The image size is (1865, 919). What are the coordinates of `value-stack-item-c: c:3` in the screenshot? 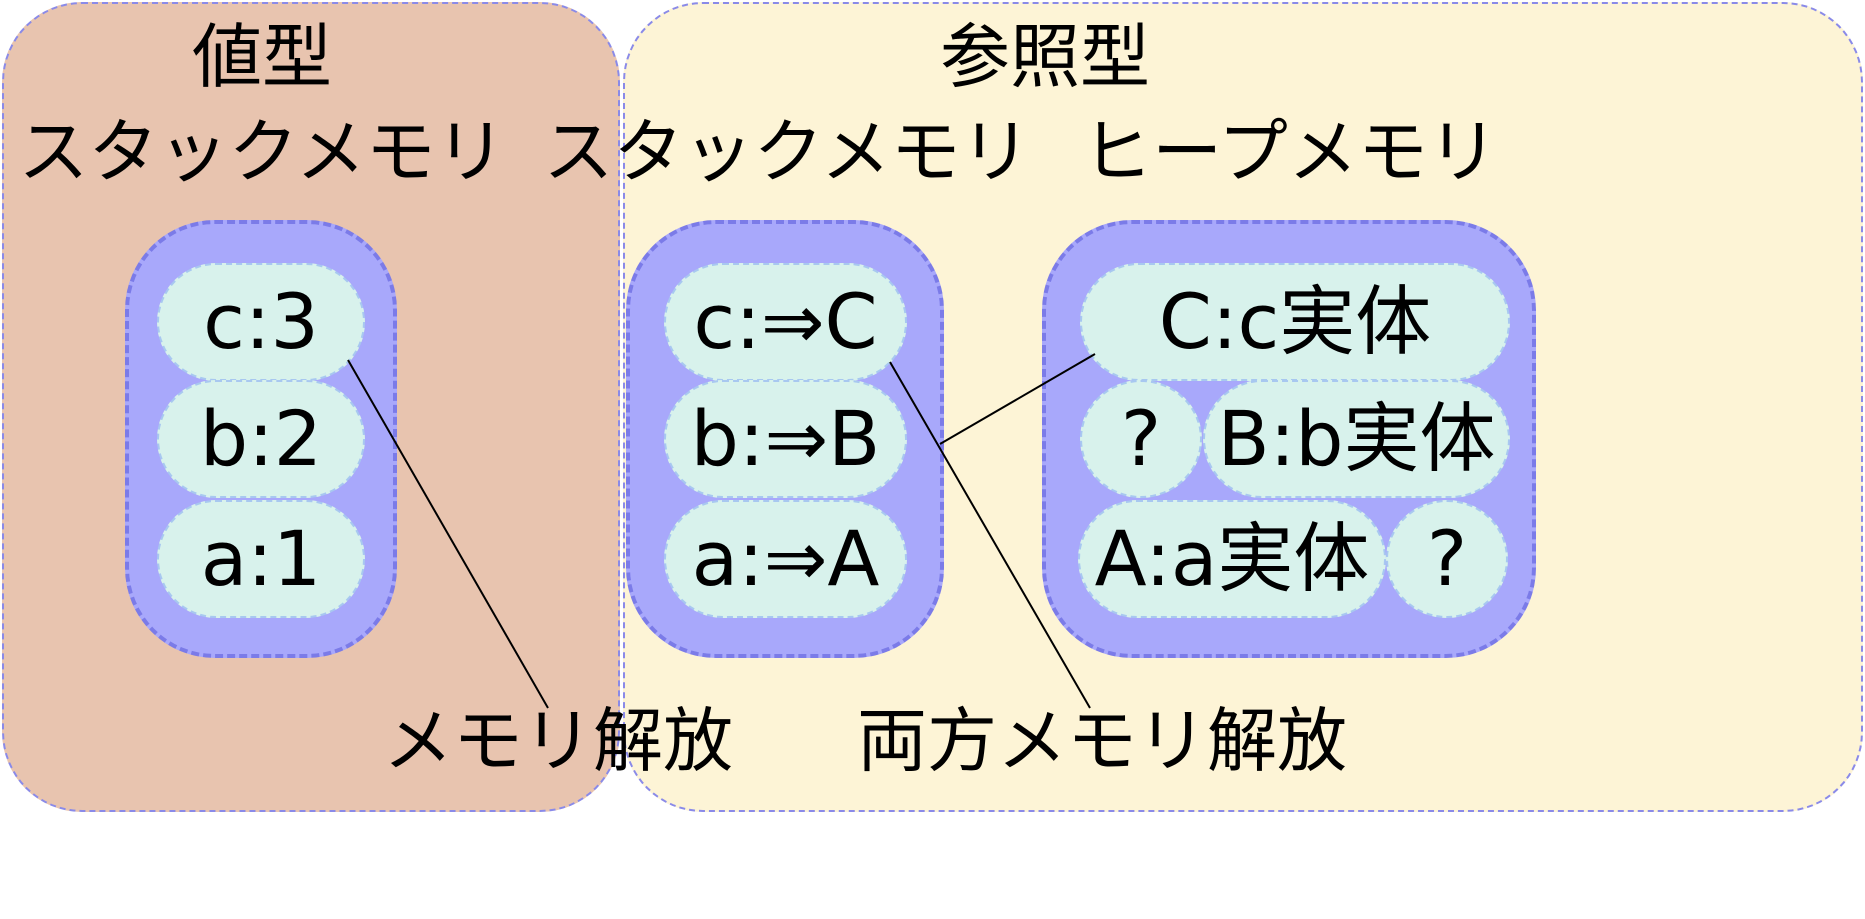 It's located at (261, 322).